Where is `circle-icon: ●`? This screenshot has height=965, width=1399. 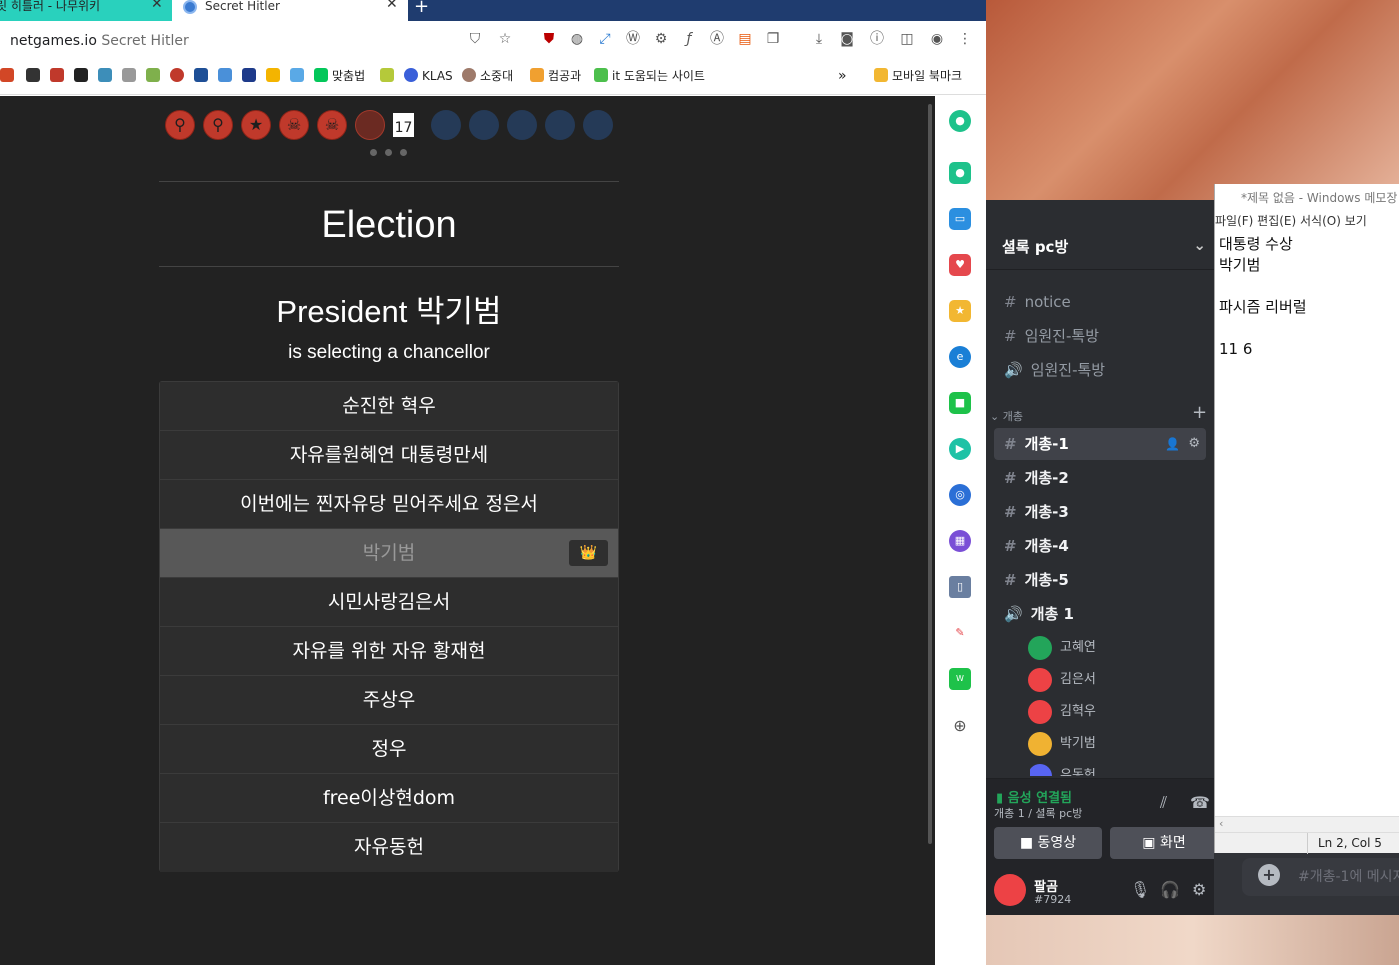 circle-icon: ● is located at coordinates (960, 121).